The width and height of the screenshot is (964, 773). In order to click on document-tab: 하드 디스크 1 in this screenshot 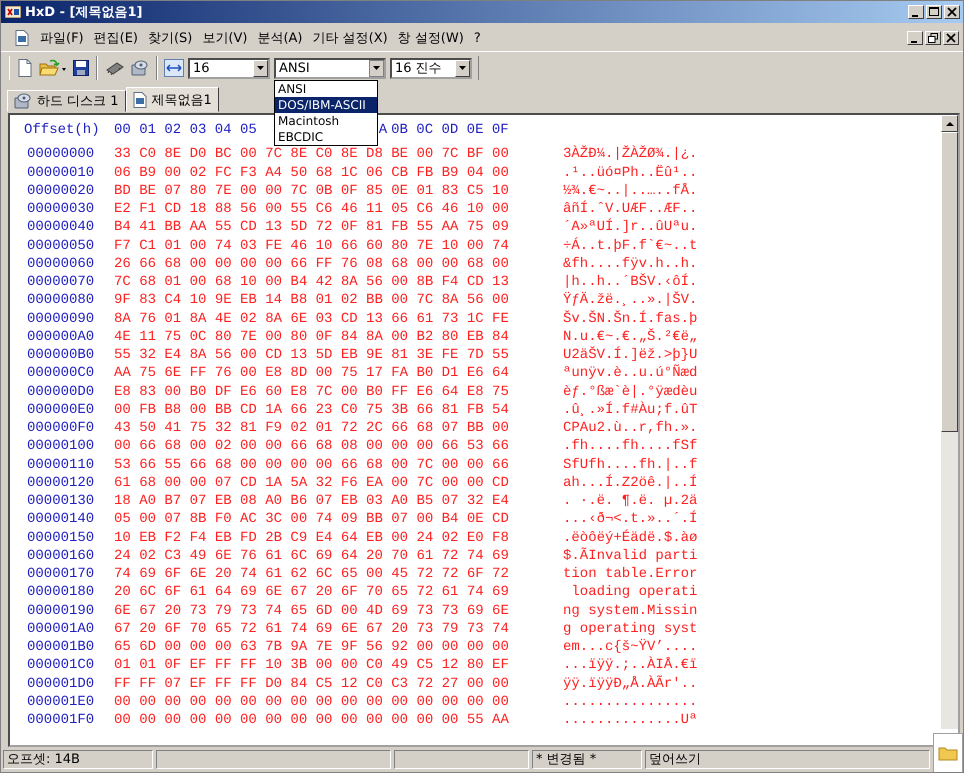, I will do `click(66, 101)`.